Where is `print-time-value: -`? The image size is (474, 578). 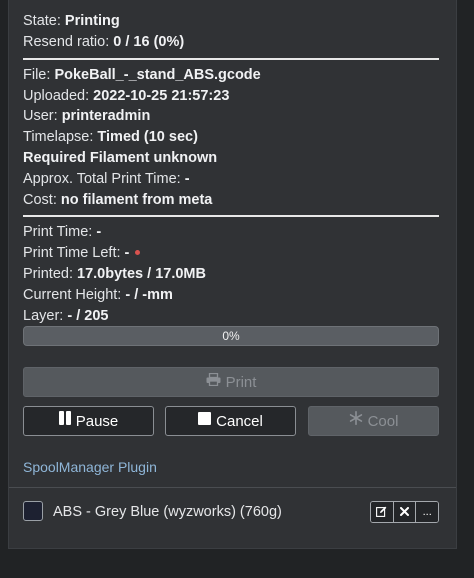
print-time-value: - is located at coordinates (99, 232).